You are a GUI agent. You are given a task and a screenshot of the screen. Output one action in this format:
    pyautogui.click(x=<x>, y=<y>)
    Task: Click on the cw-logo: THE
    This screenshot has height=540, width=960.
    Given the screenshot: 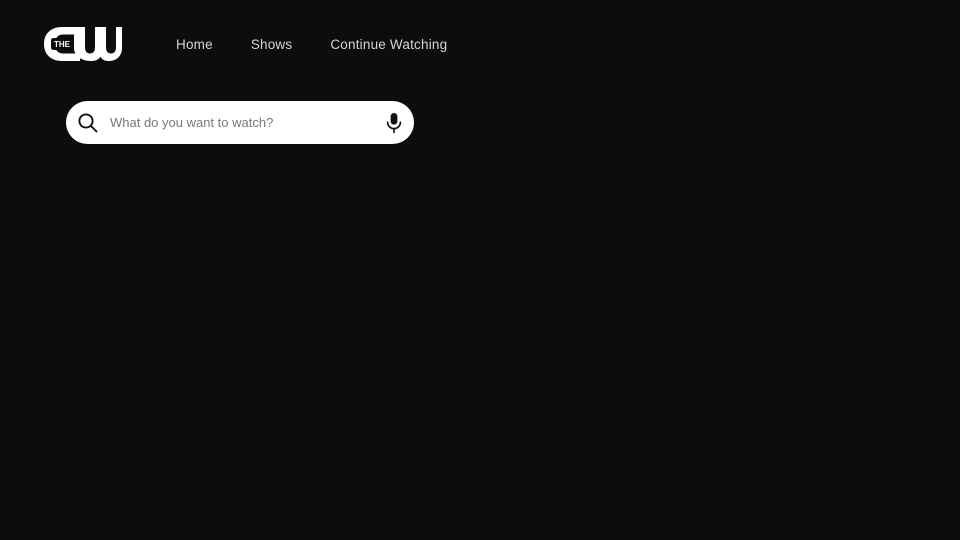 What is the action you would take?
    pyautogui.click(x=83, y=44)
    